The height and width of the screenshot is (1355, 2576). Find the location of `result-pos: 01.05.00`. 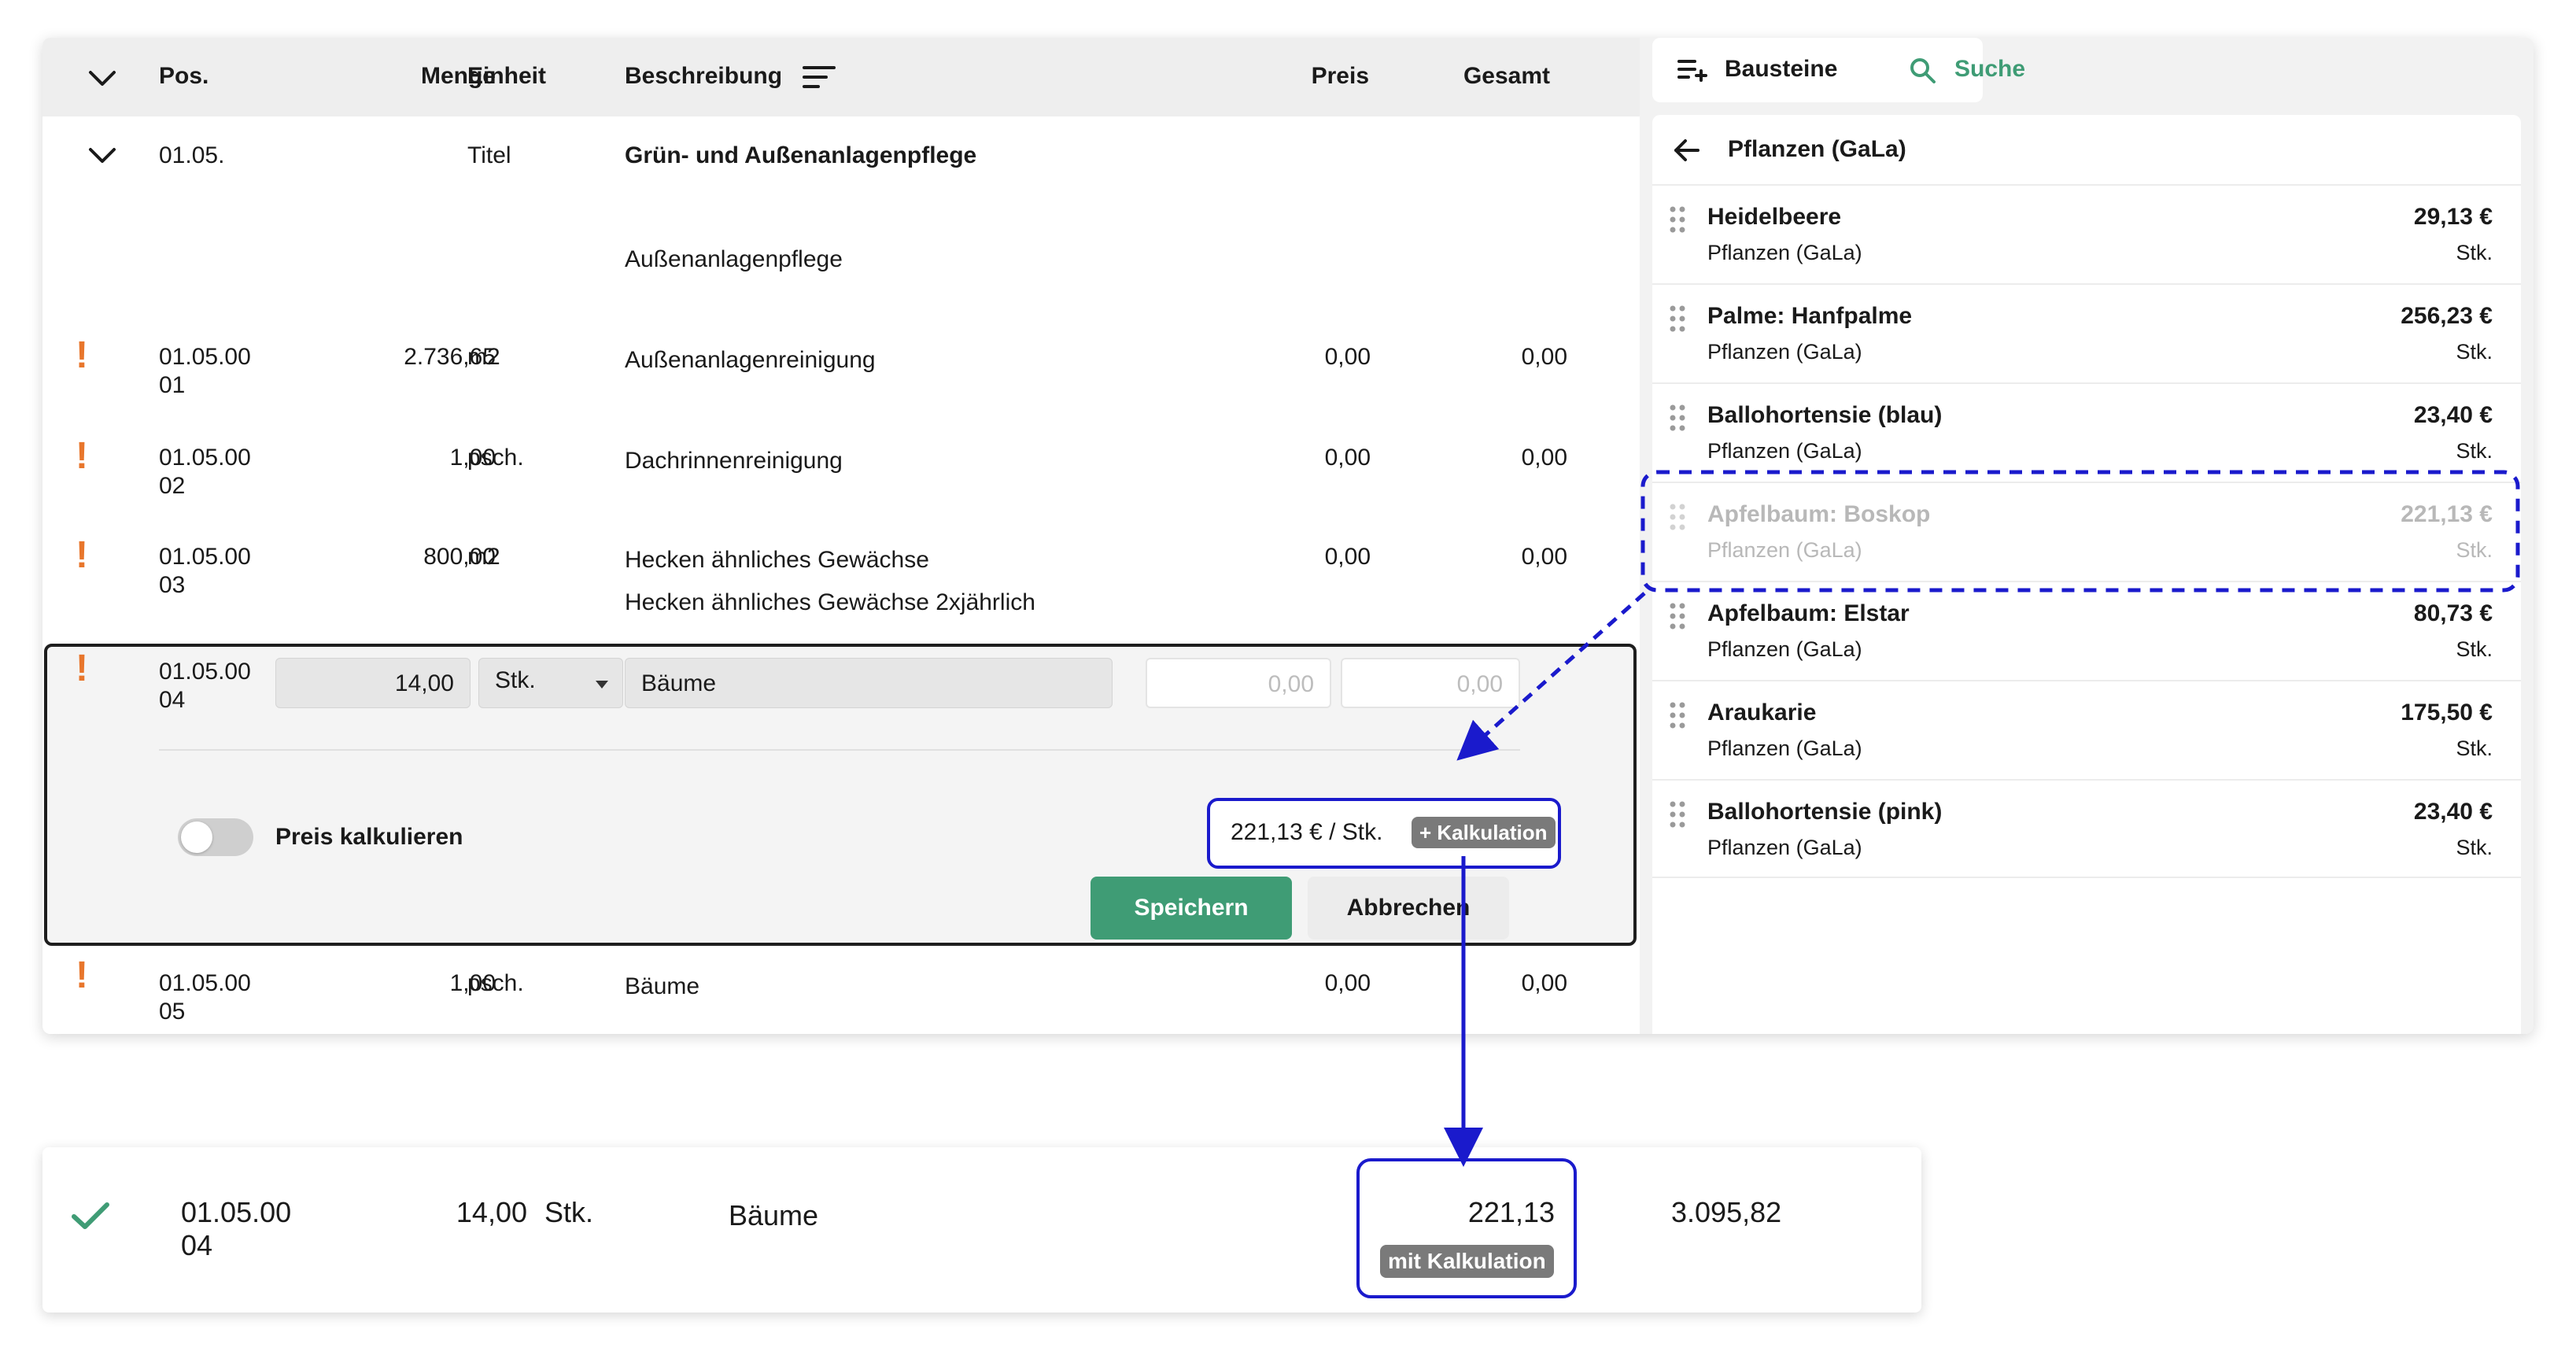

result-pos: 01.05.00 is located at coordinates (237, 1212).